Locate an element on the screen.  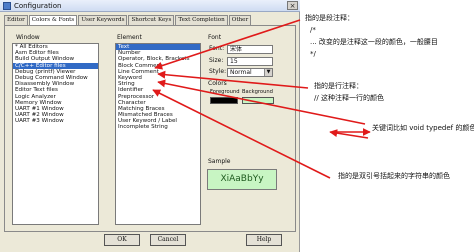
element-list-item: Operator, Block, Brackets is located at coordinates (158, 59).